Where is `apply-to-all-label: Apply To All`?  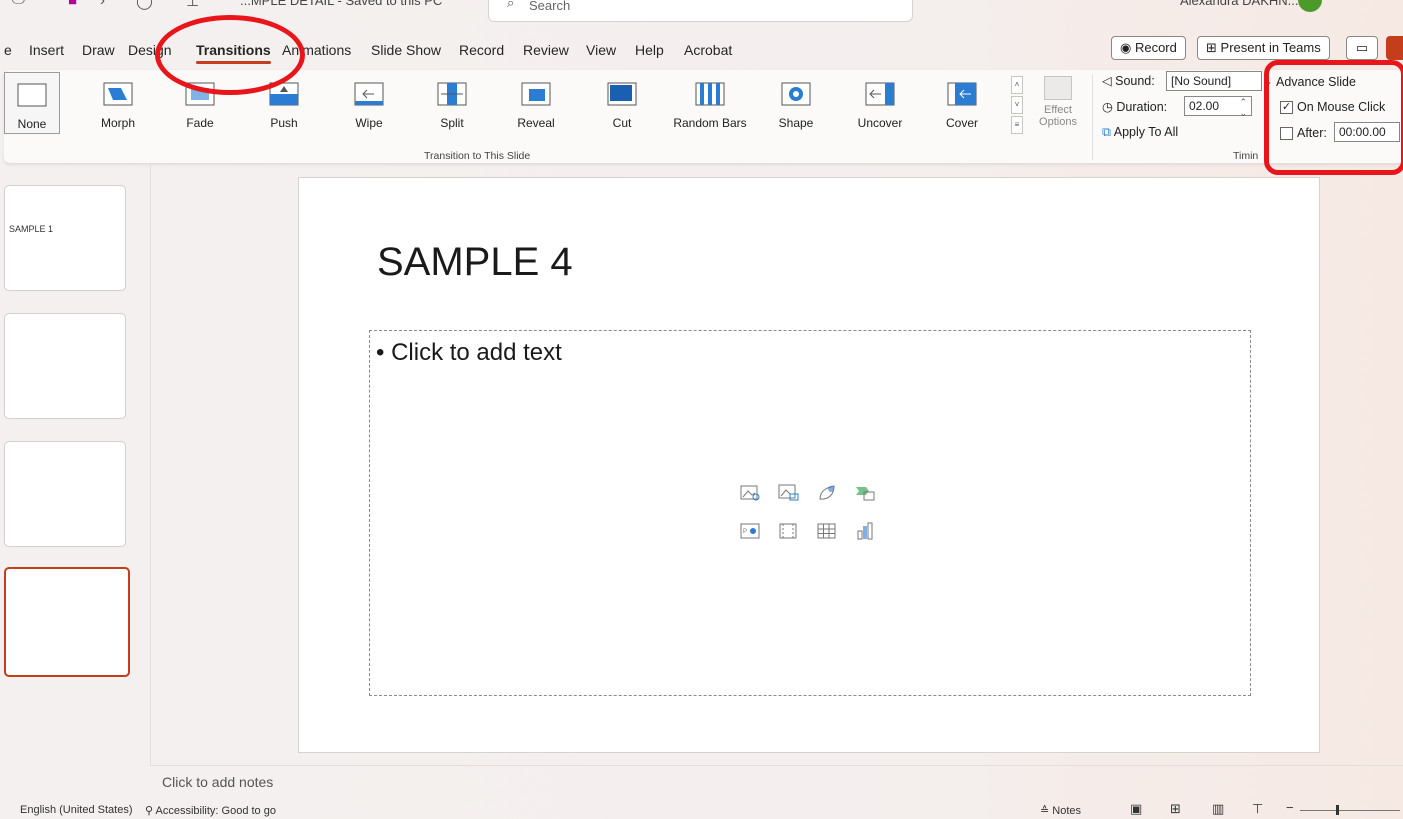 apply-to-all-label: Apply To All is located at coordinates (1146, 132).